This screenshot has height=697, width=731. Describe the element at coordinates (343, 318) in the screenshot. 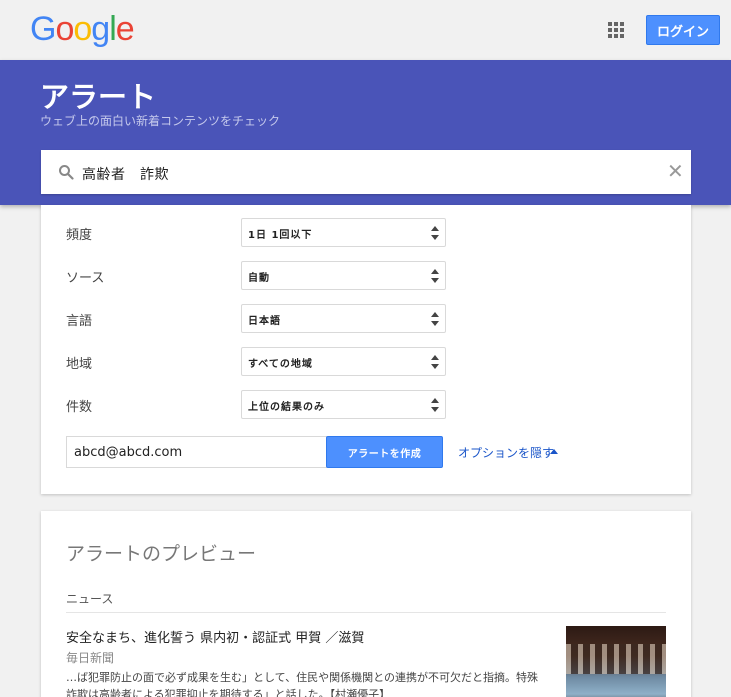

I see `language-select: 日本語` at that location.